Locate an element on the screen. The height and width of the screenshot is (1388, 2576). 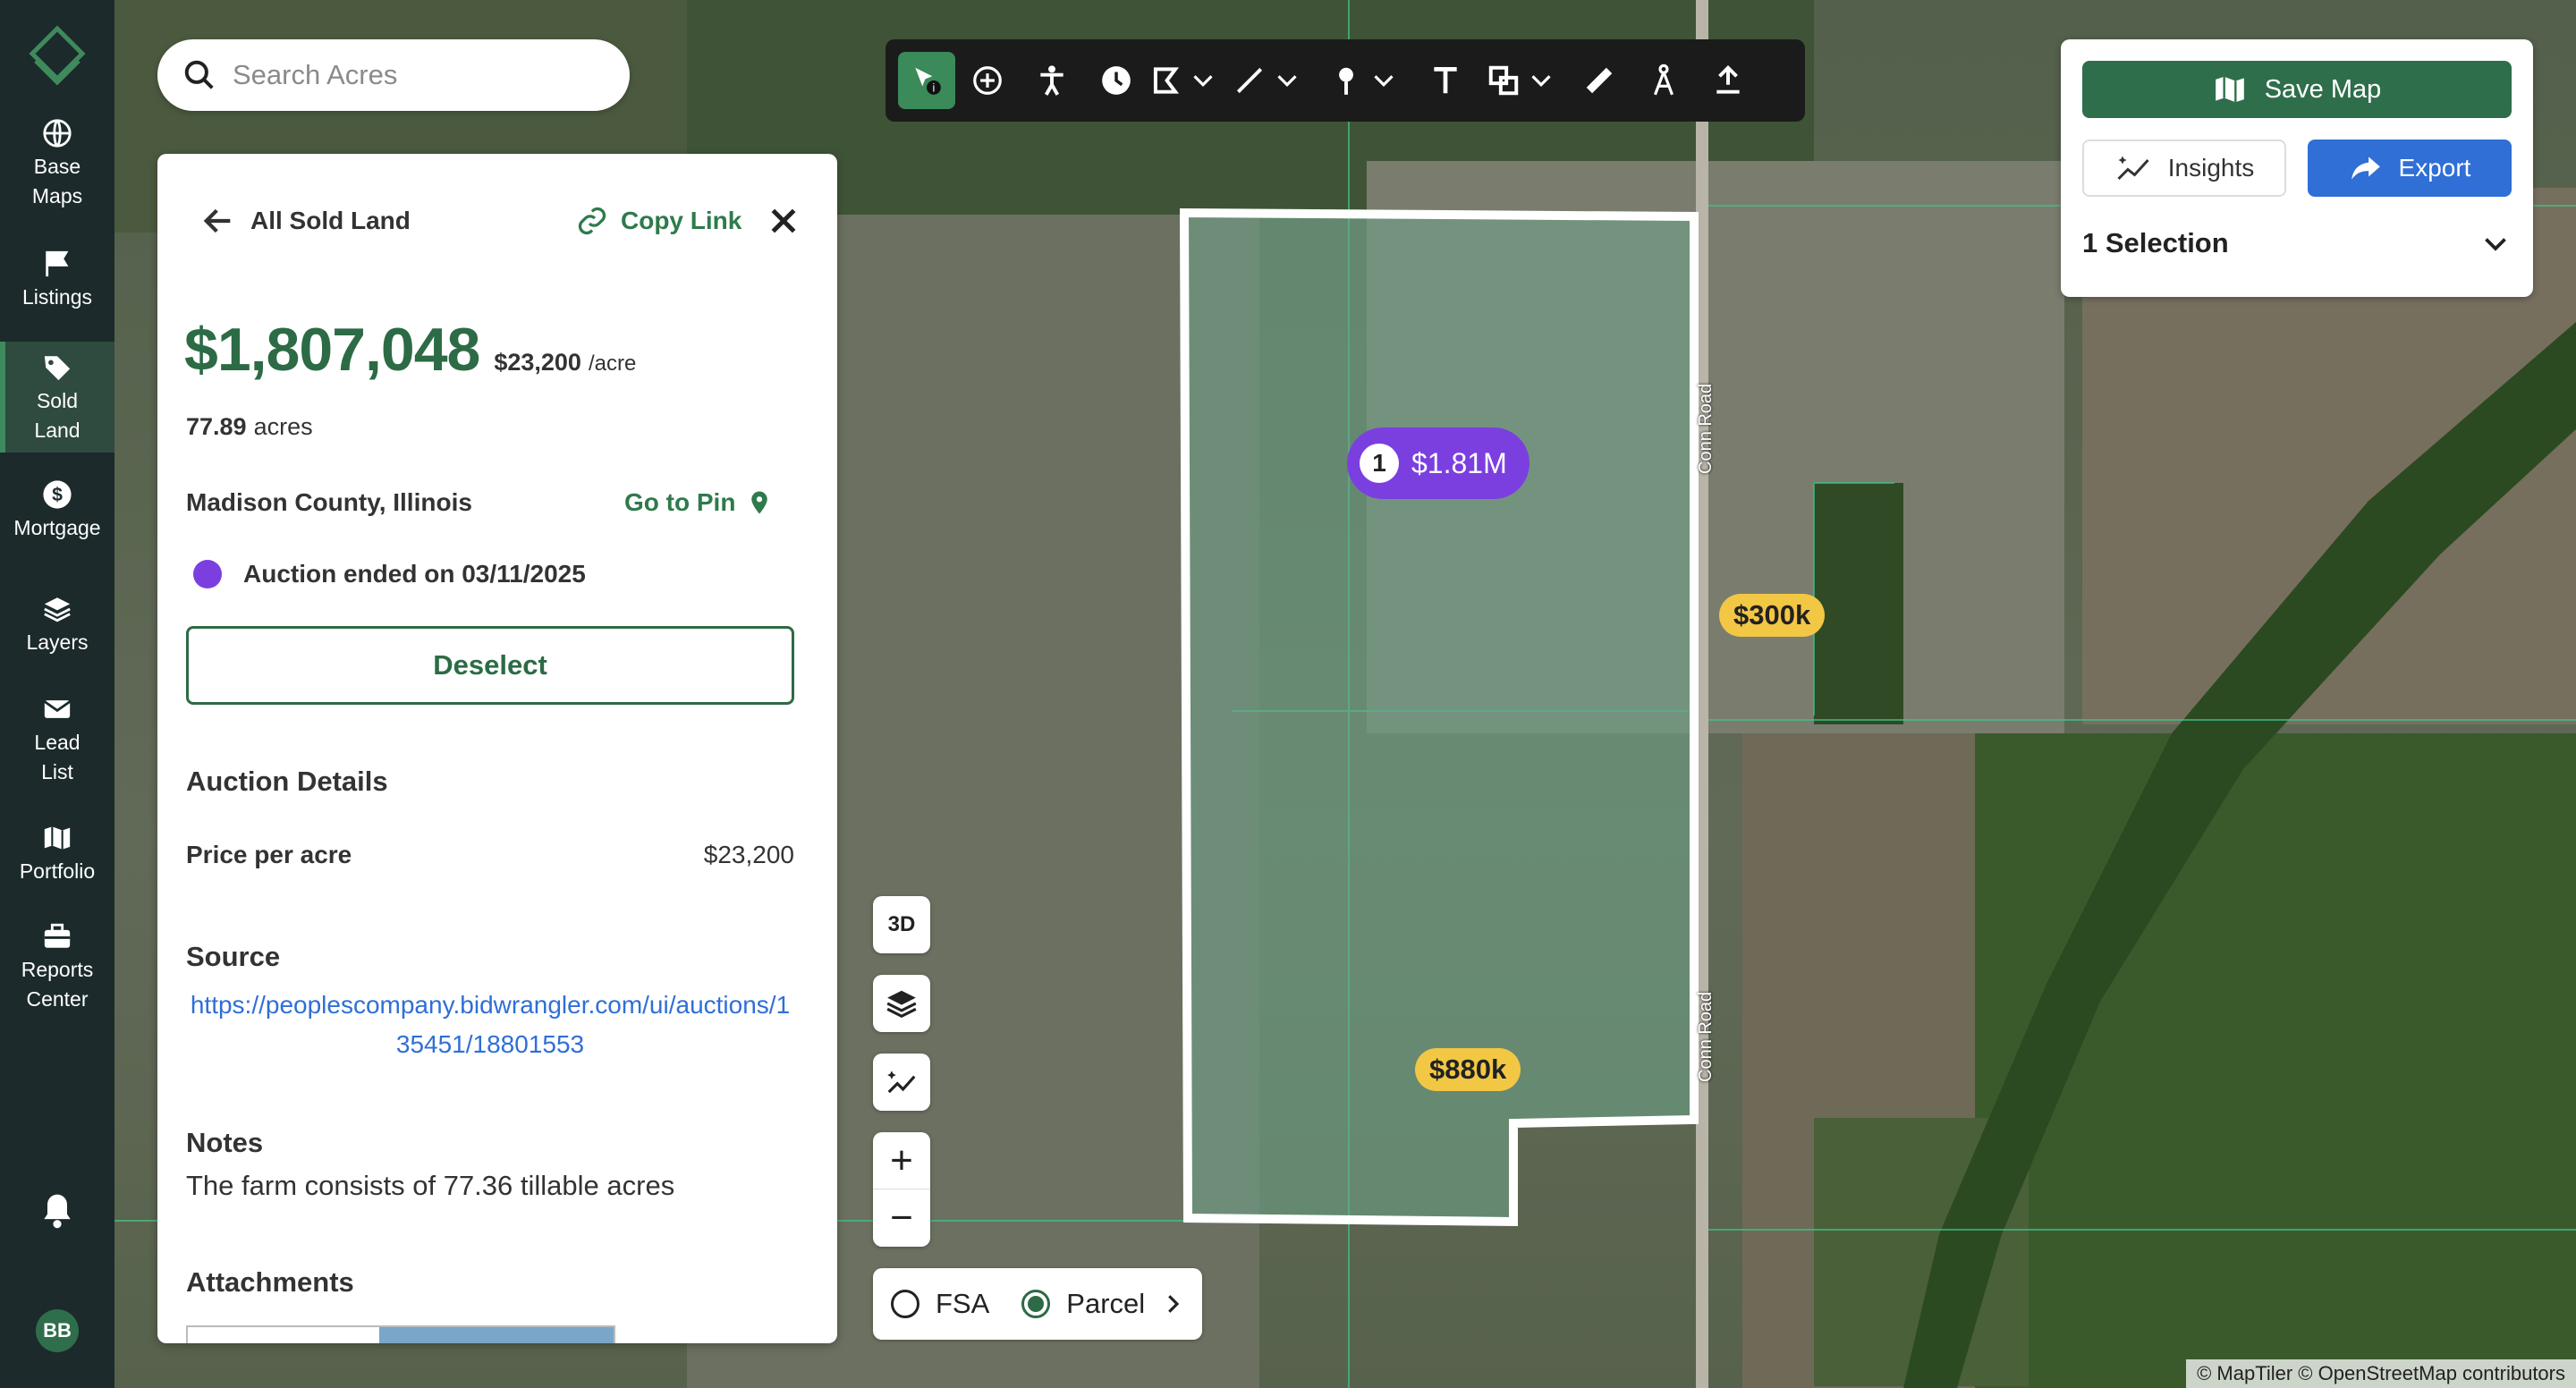
add-point-tool is located at coordinates (987, 80).